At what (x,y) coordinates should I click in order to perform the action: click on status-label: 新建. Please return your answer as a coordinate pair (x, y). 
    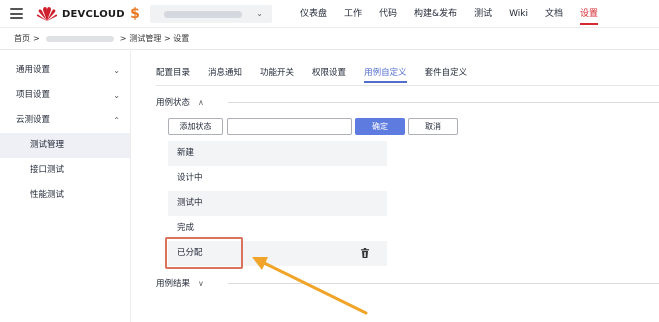
    Looking at the image, I should click on (186, 153).